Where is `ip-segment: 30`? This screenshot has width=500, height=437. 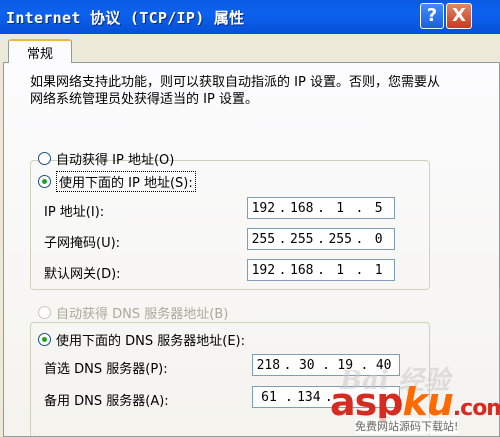
ip-segment: 30 is located at coordinates (306, 365).